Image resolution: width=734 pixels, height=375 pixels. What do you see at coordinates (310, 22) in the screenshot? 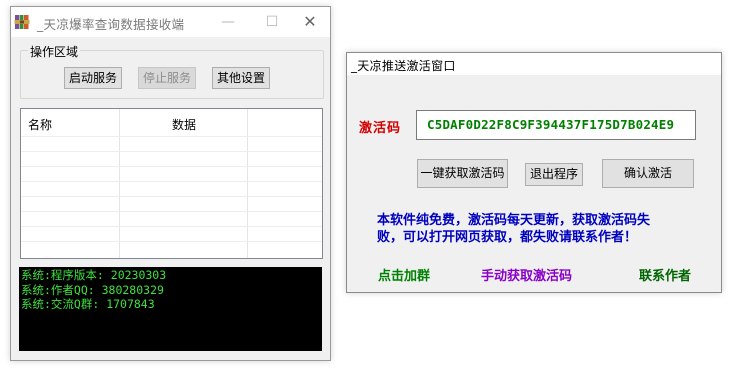
I see `close-button: ✕` at bounding box center [310, 22].